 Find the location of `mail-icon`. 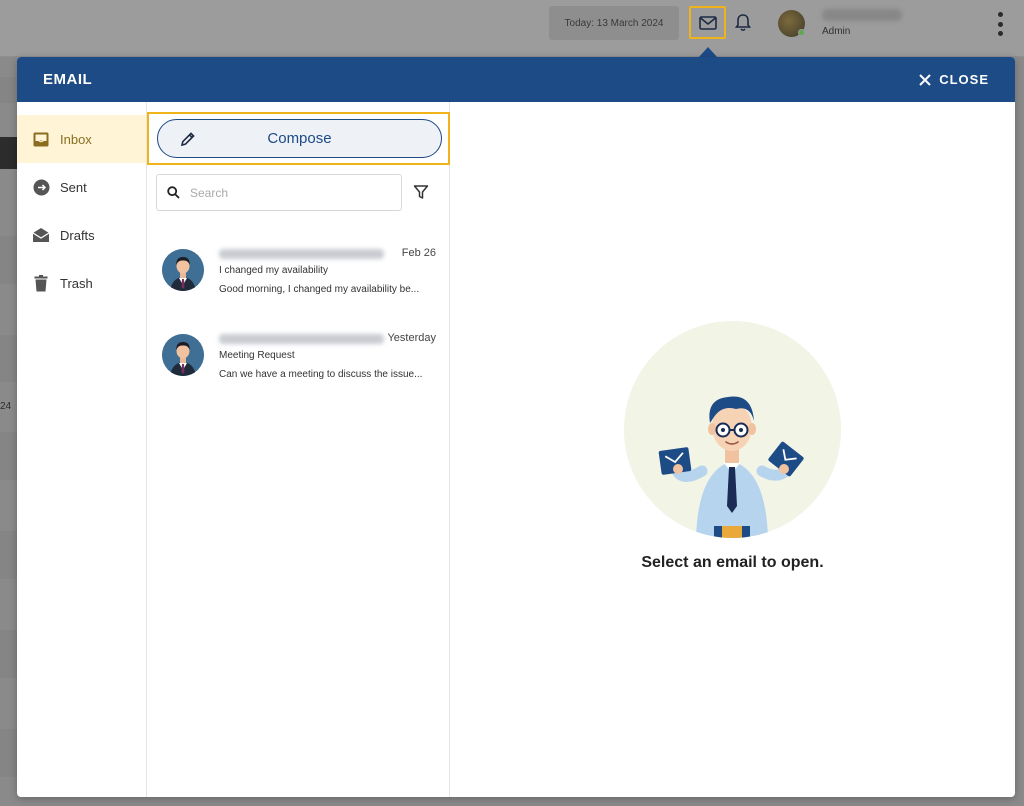

mail-icon is located at coordinates (707, 22).